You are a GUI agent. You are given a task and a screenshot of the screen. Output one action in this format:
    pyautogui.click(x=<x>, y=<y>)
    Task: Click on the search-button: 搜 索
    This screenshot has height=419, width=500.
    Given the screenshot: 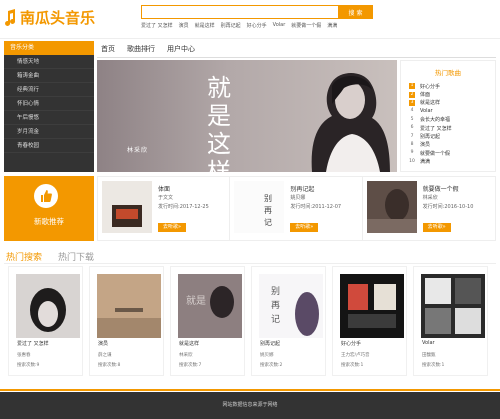 What is the action you would take?
    pyautogui.click(x=355, y=12)
    